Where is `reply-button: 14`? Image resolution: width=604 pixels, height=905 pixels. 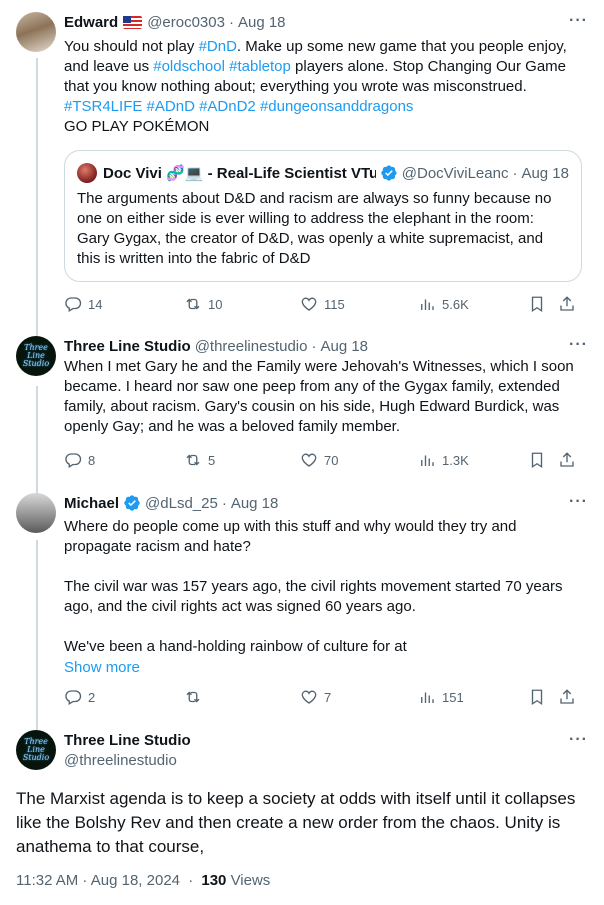
reply-button: 14 is located at coordinates (124, 304).